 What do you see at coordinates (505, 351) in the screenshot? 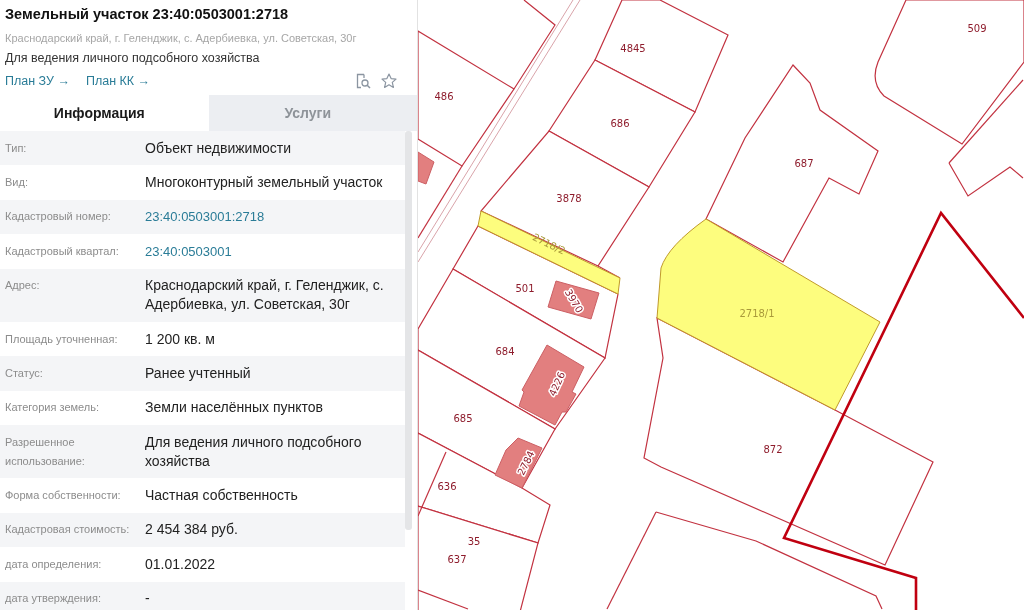
I see `parcel-number: 684` at bounding box center [505, 351].